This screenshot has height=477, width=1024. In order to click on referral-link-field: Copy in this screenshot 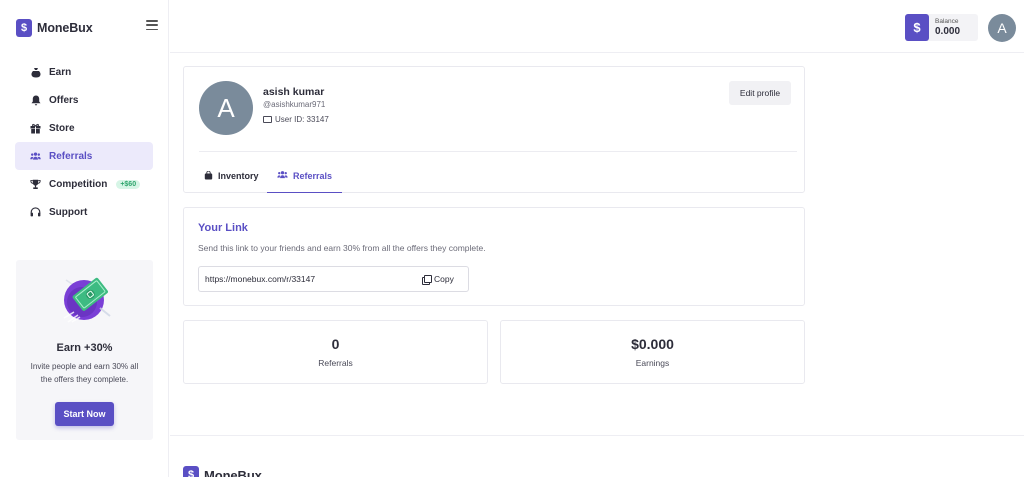, I will do `click(333, 279)`.